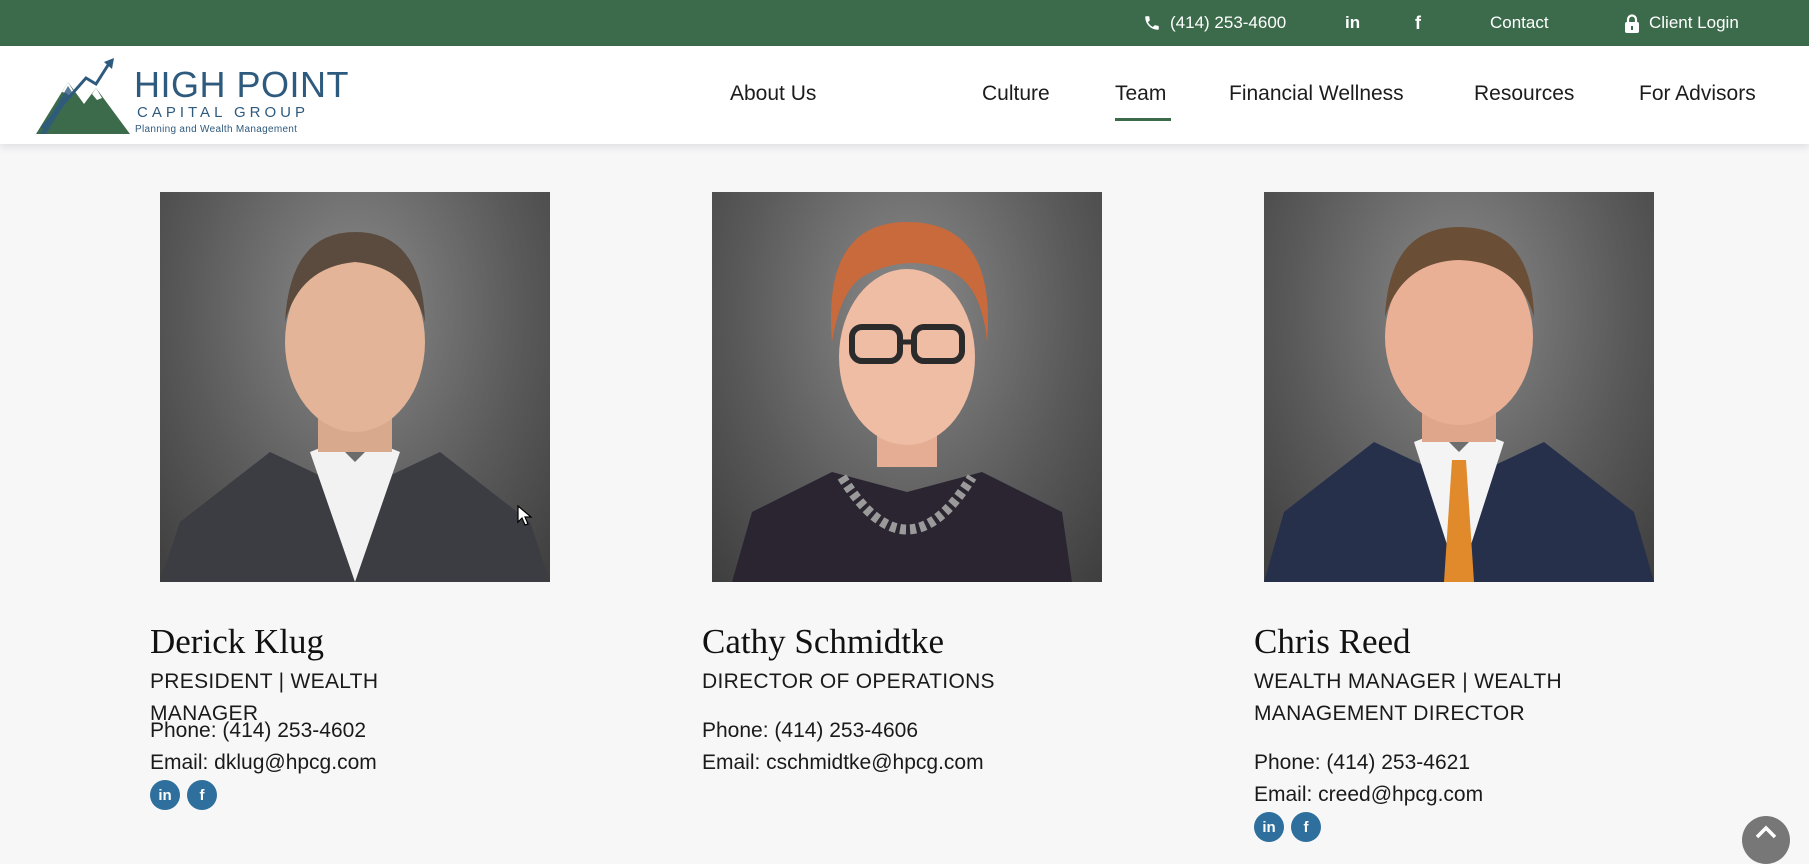 This screenshot has height=864, width=1809. What do you see at coordinates (1524, 94) in the screenshot?
I see `nav-resources: Resources` at bounding box center [1524, 94].